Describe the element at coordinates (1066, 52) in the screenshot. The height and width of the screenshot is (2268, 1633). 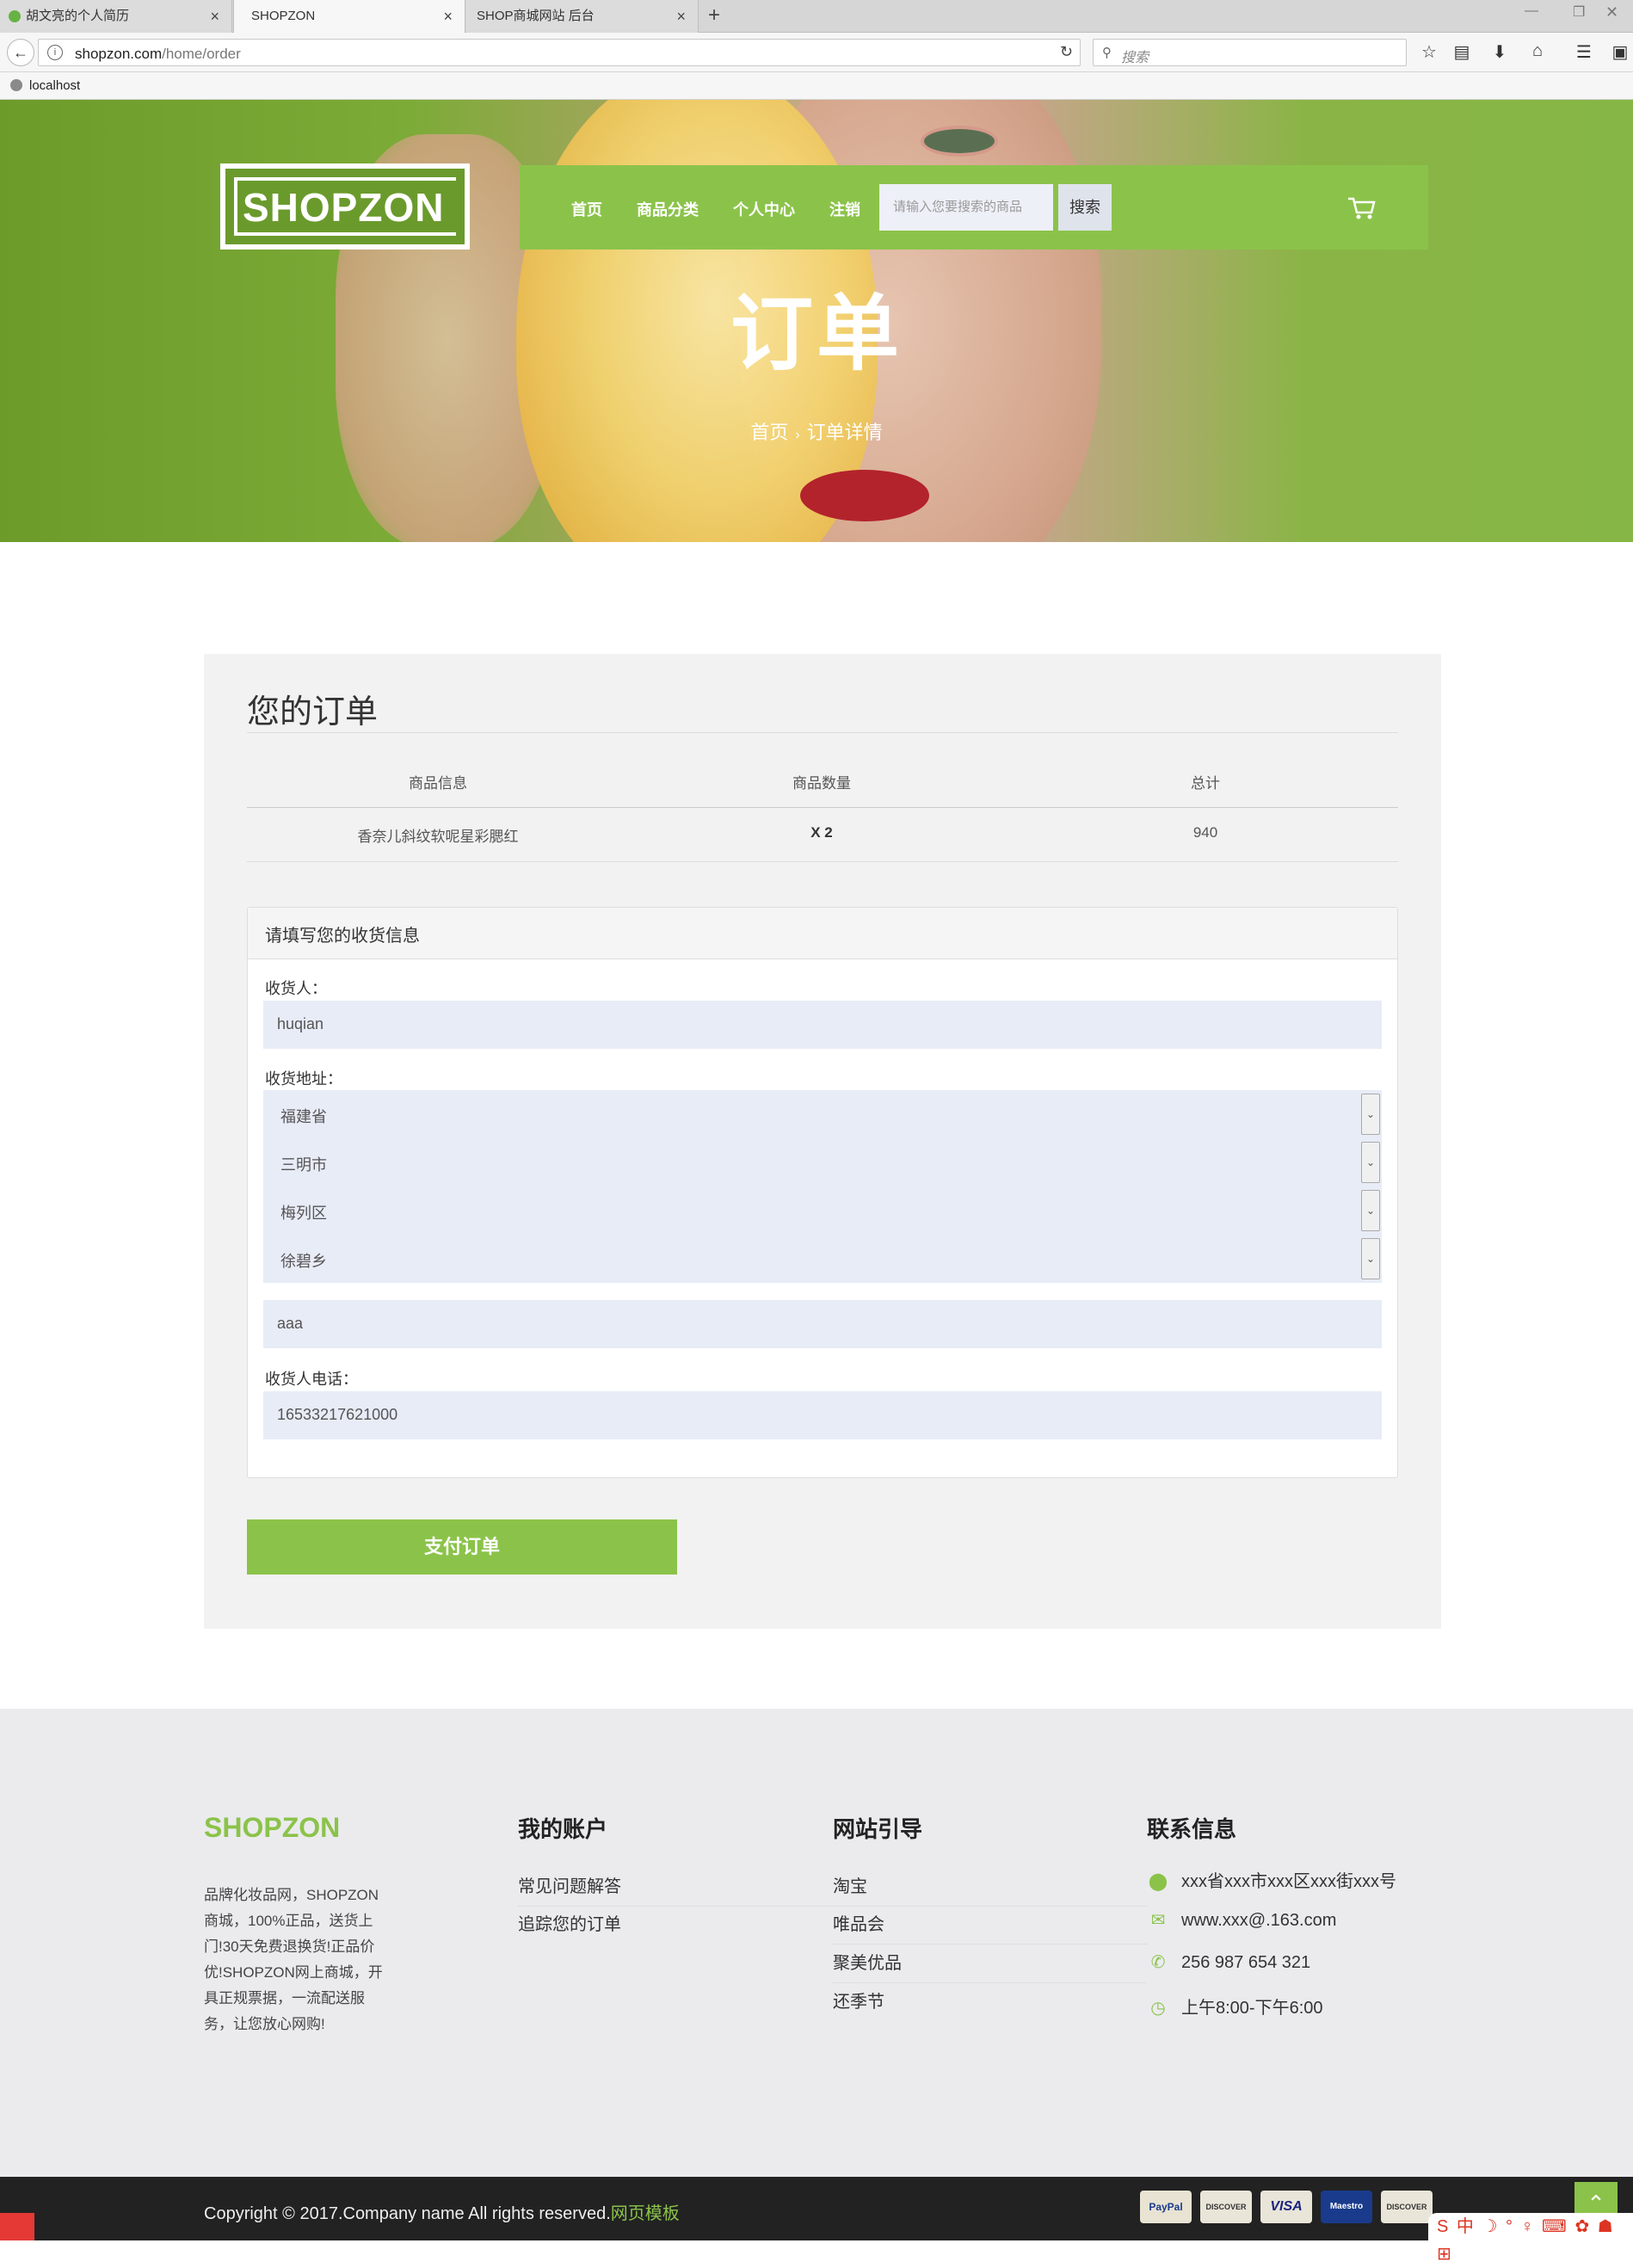
I see `reload-icon: ↻` at that location.